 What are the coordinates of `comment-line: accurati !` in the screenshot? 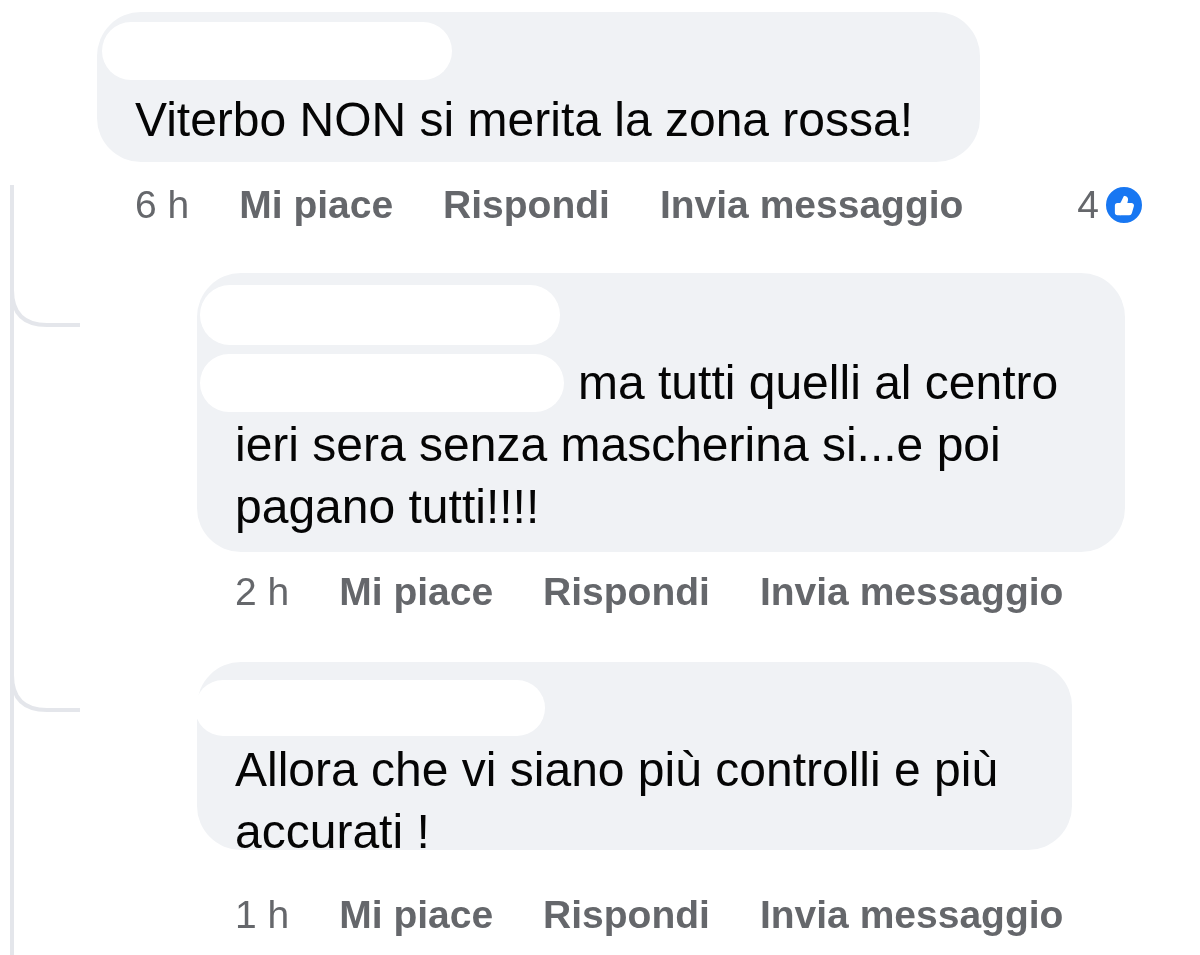 It's located at (333, 832).